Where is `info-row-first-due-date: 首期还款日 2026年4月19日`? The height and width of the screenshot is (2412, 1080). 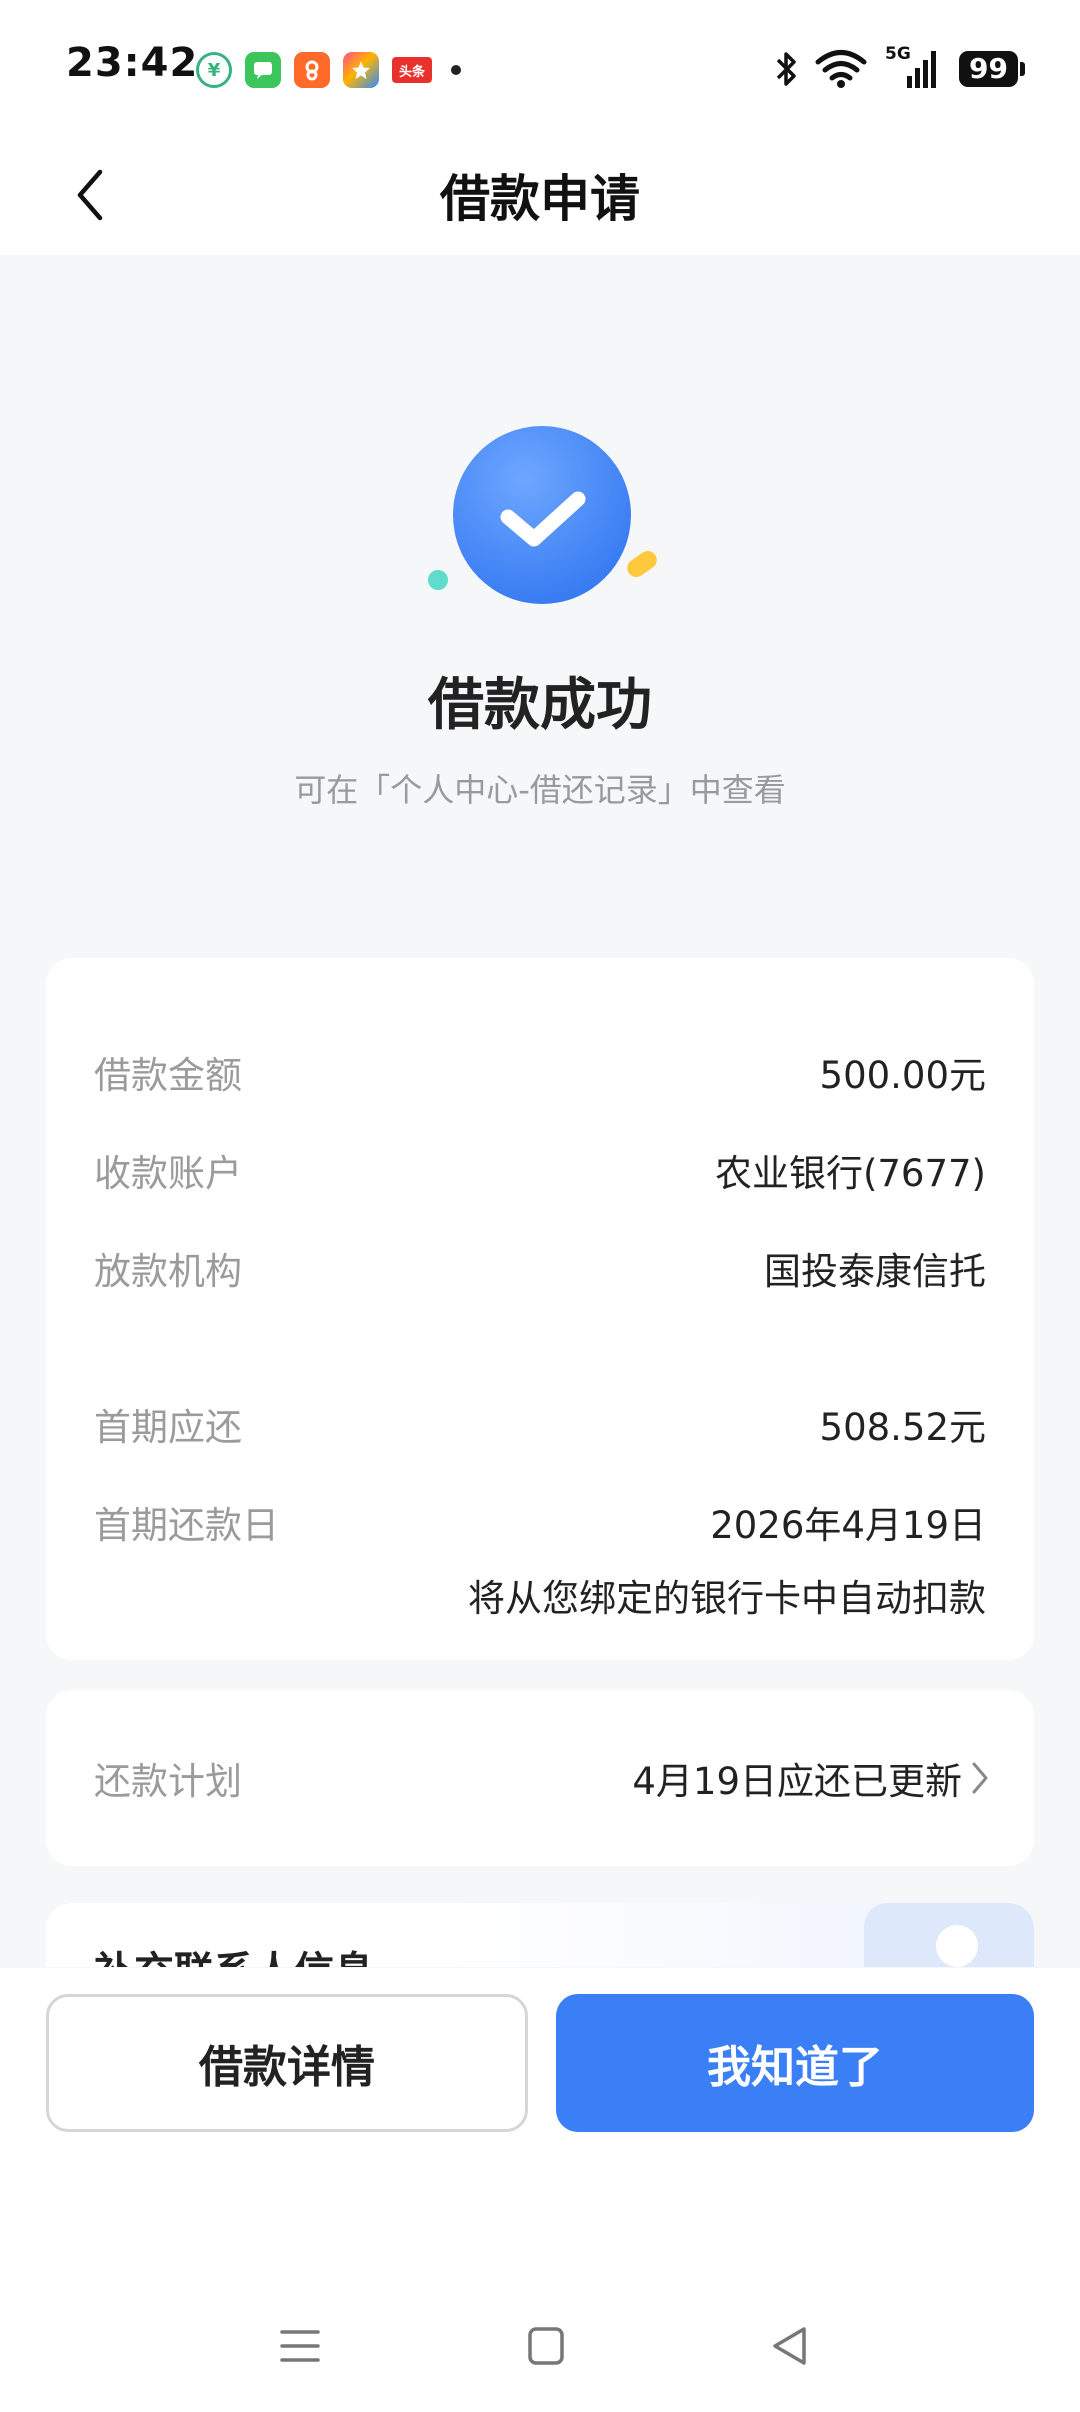 info-row-first-due-date: 首期还款日 2026年4月19日 is located at coordinates (540, 1522).